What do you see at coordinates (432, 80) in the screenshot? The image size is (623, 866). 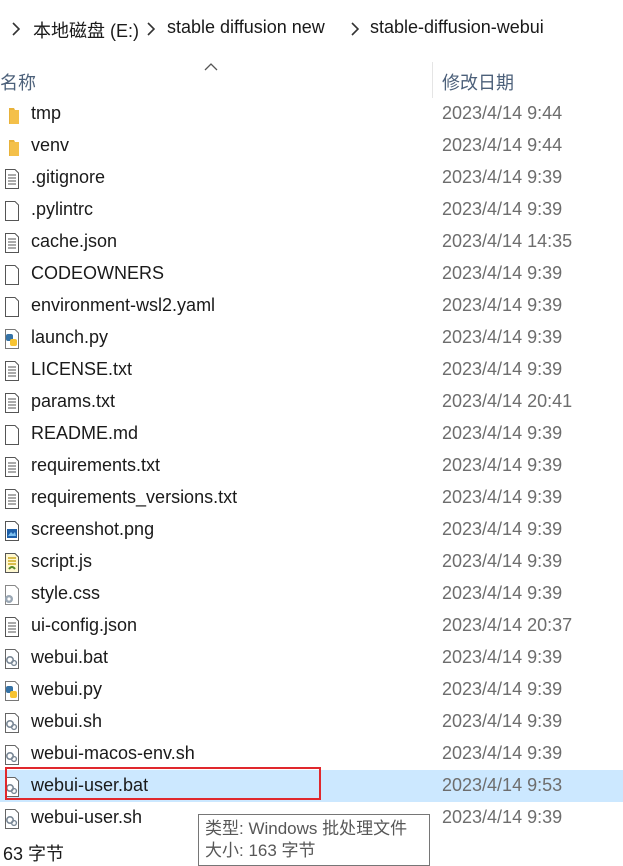 I see `column-divider` at bounding box center [432, 80].